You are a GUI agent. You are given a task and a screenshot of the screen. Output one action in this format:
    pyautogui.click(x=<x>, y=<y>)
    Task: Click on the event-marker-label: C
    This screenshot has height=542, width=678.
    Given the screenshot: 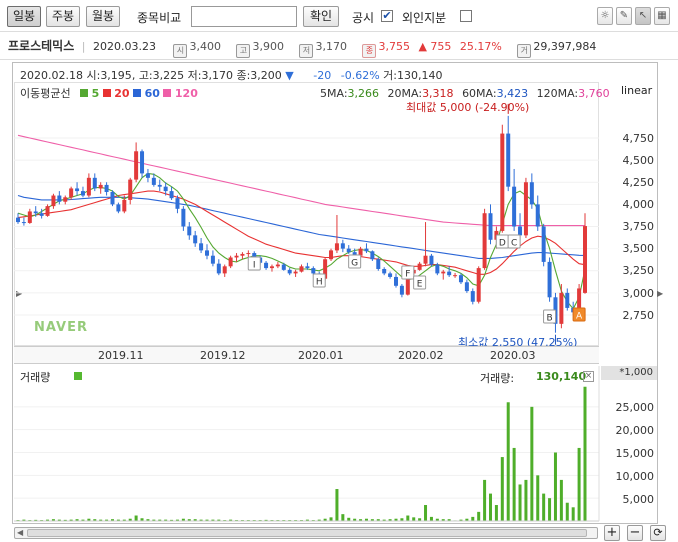 What is the action you would take?
    pyautogui.click(x=514, y=244)
    